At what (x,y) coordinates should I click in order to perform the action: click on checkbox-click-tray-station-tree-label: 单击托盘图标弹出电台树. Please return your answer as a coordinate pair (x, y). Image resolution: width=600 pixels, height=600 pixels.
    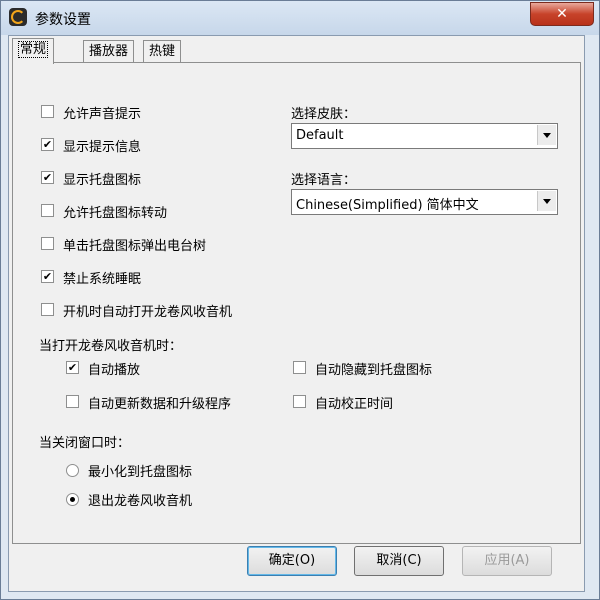
    Looking at the image, I should click on (135, 246).